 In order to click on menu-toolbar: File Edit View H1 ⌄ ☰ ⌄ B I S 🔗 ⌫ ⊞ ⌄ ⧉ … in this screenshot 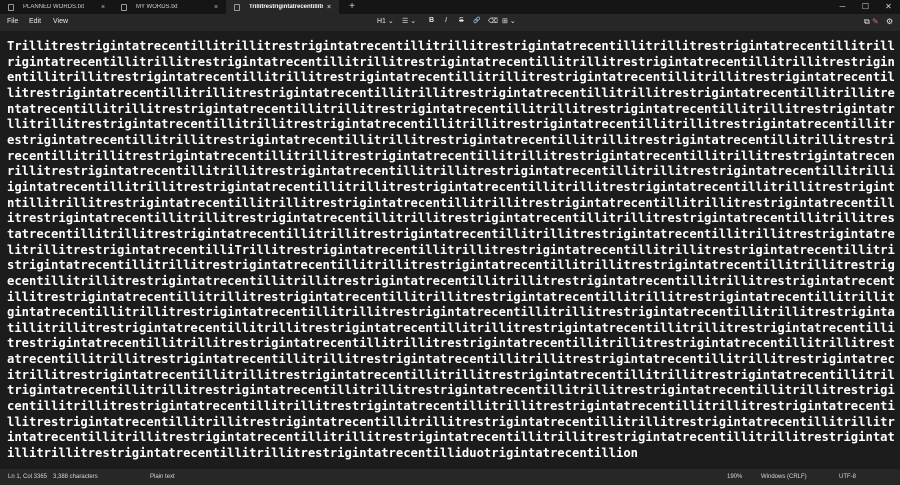, I will do `click(450, 22)`.